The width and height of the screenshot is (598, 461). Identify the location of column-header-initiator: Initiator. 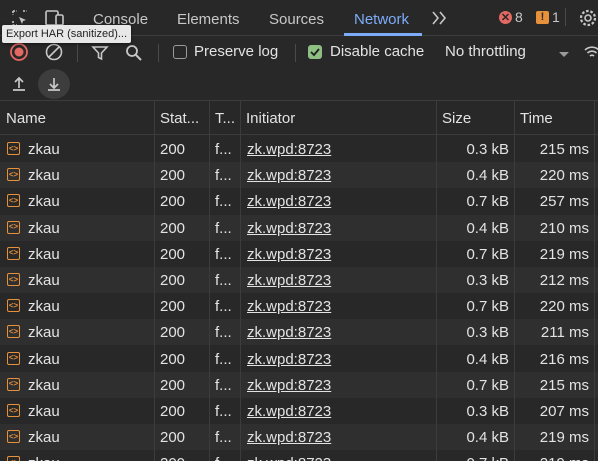
(270, 118).